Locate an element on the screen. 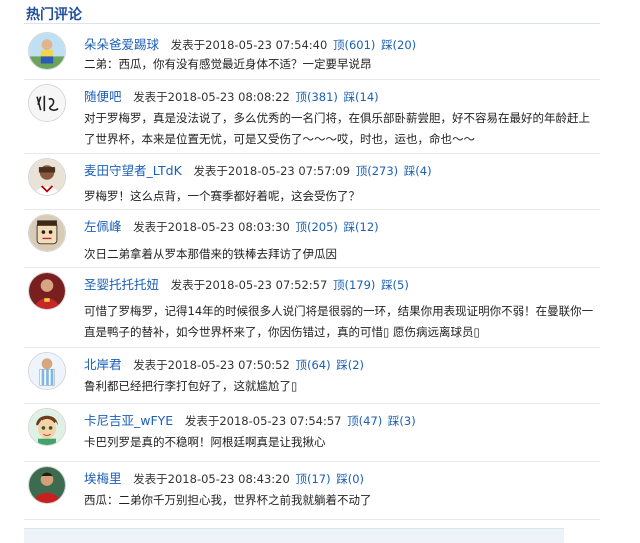 Image resolution: width=640 pixels, height=543 pixels. upvote-link: 顶(17) is located at coordinates (312, 479).